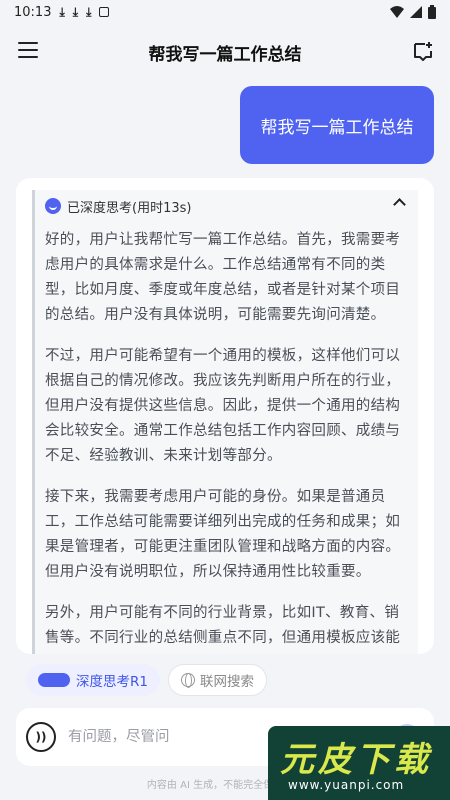 This screenshot has height=800, width=450. What do you see at coordinates (104, 12) in the screenshot?
I see `a-badge-icon` at bounding box center [104, 12].